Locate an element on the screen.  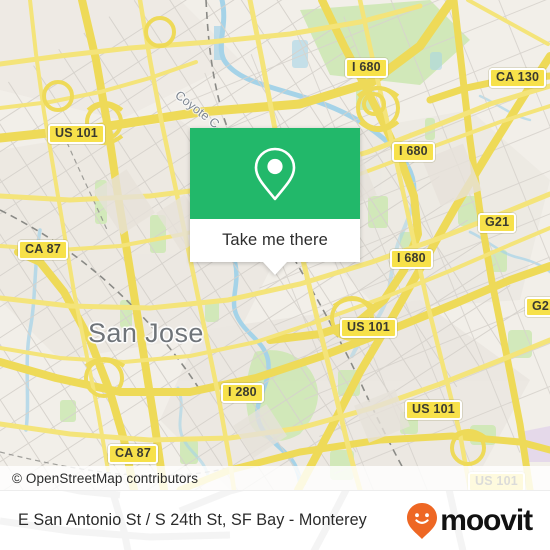
popup-action-area: Take me there is located at coordinates (275, 247).